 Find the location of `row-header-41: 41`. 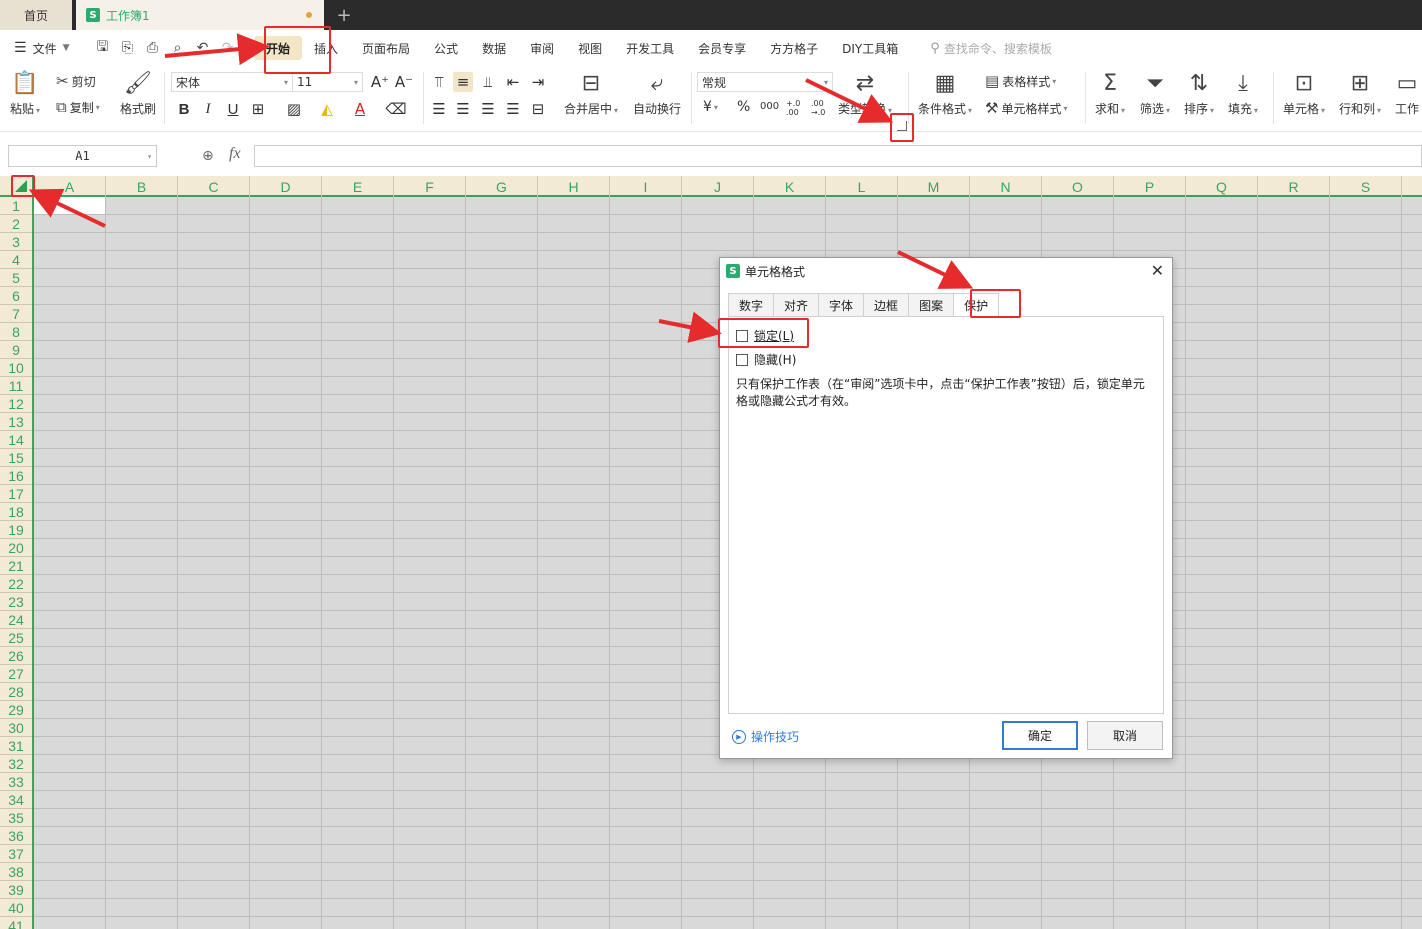

row-header-41: 41 is located at coordinates (16, 923).